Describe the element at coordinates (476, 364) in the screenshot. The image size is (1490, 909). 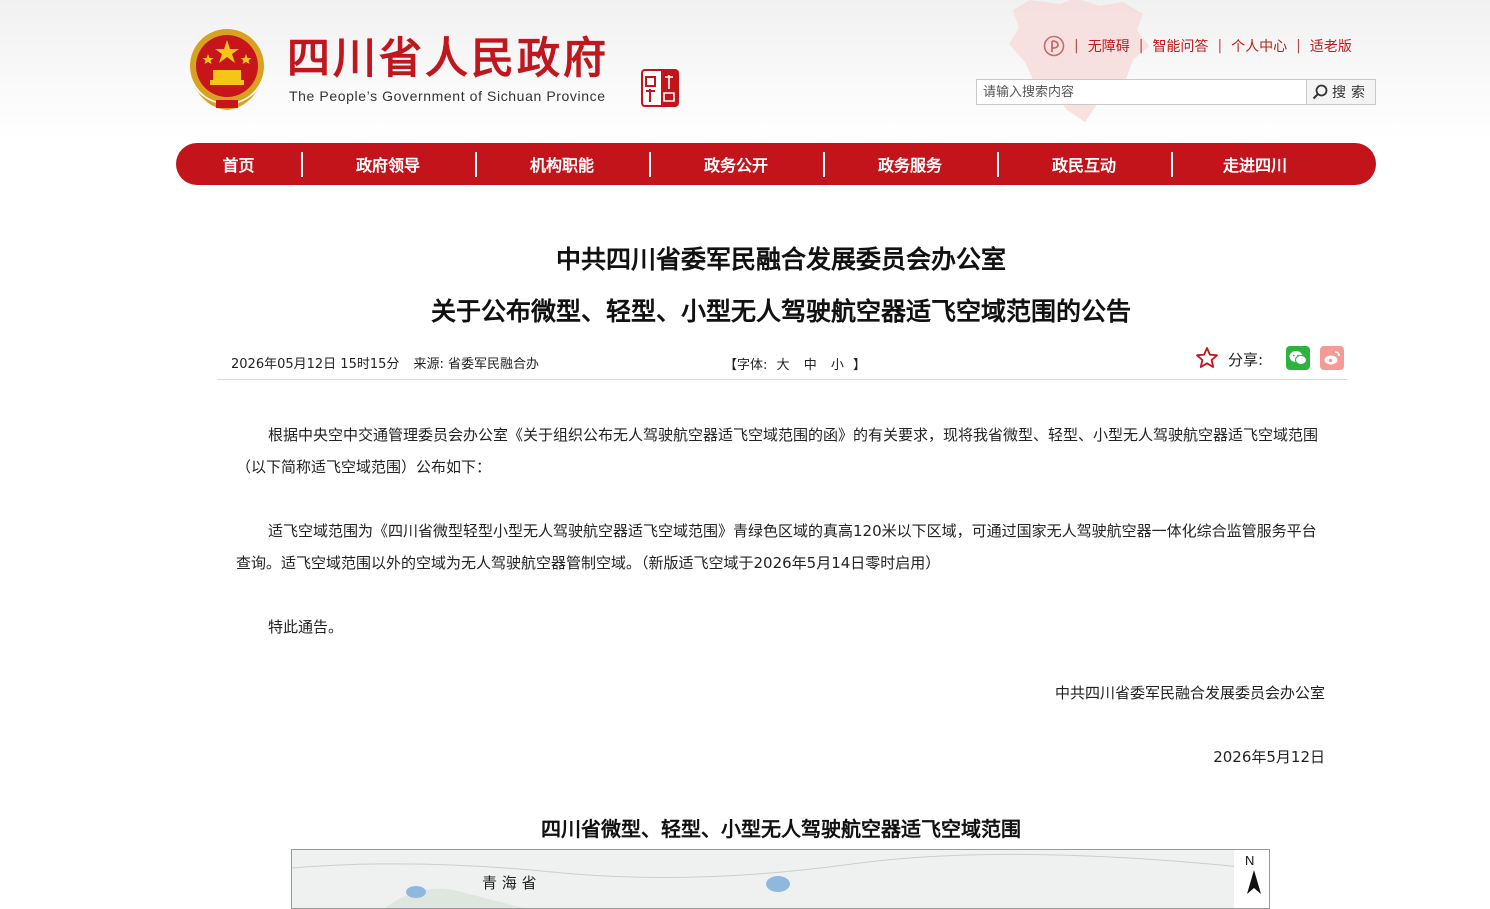
I see `article-source: 来源: 省委军民融合办` at that location.